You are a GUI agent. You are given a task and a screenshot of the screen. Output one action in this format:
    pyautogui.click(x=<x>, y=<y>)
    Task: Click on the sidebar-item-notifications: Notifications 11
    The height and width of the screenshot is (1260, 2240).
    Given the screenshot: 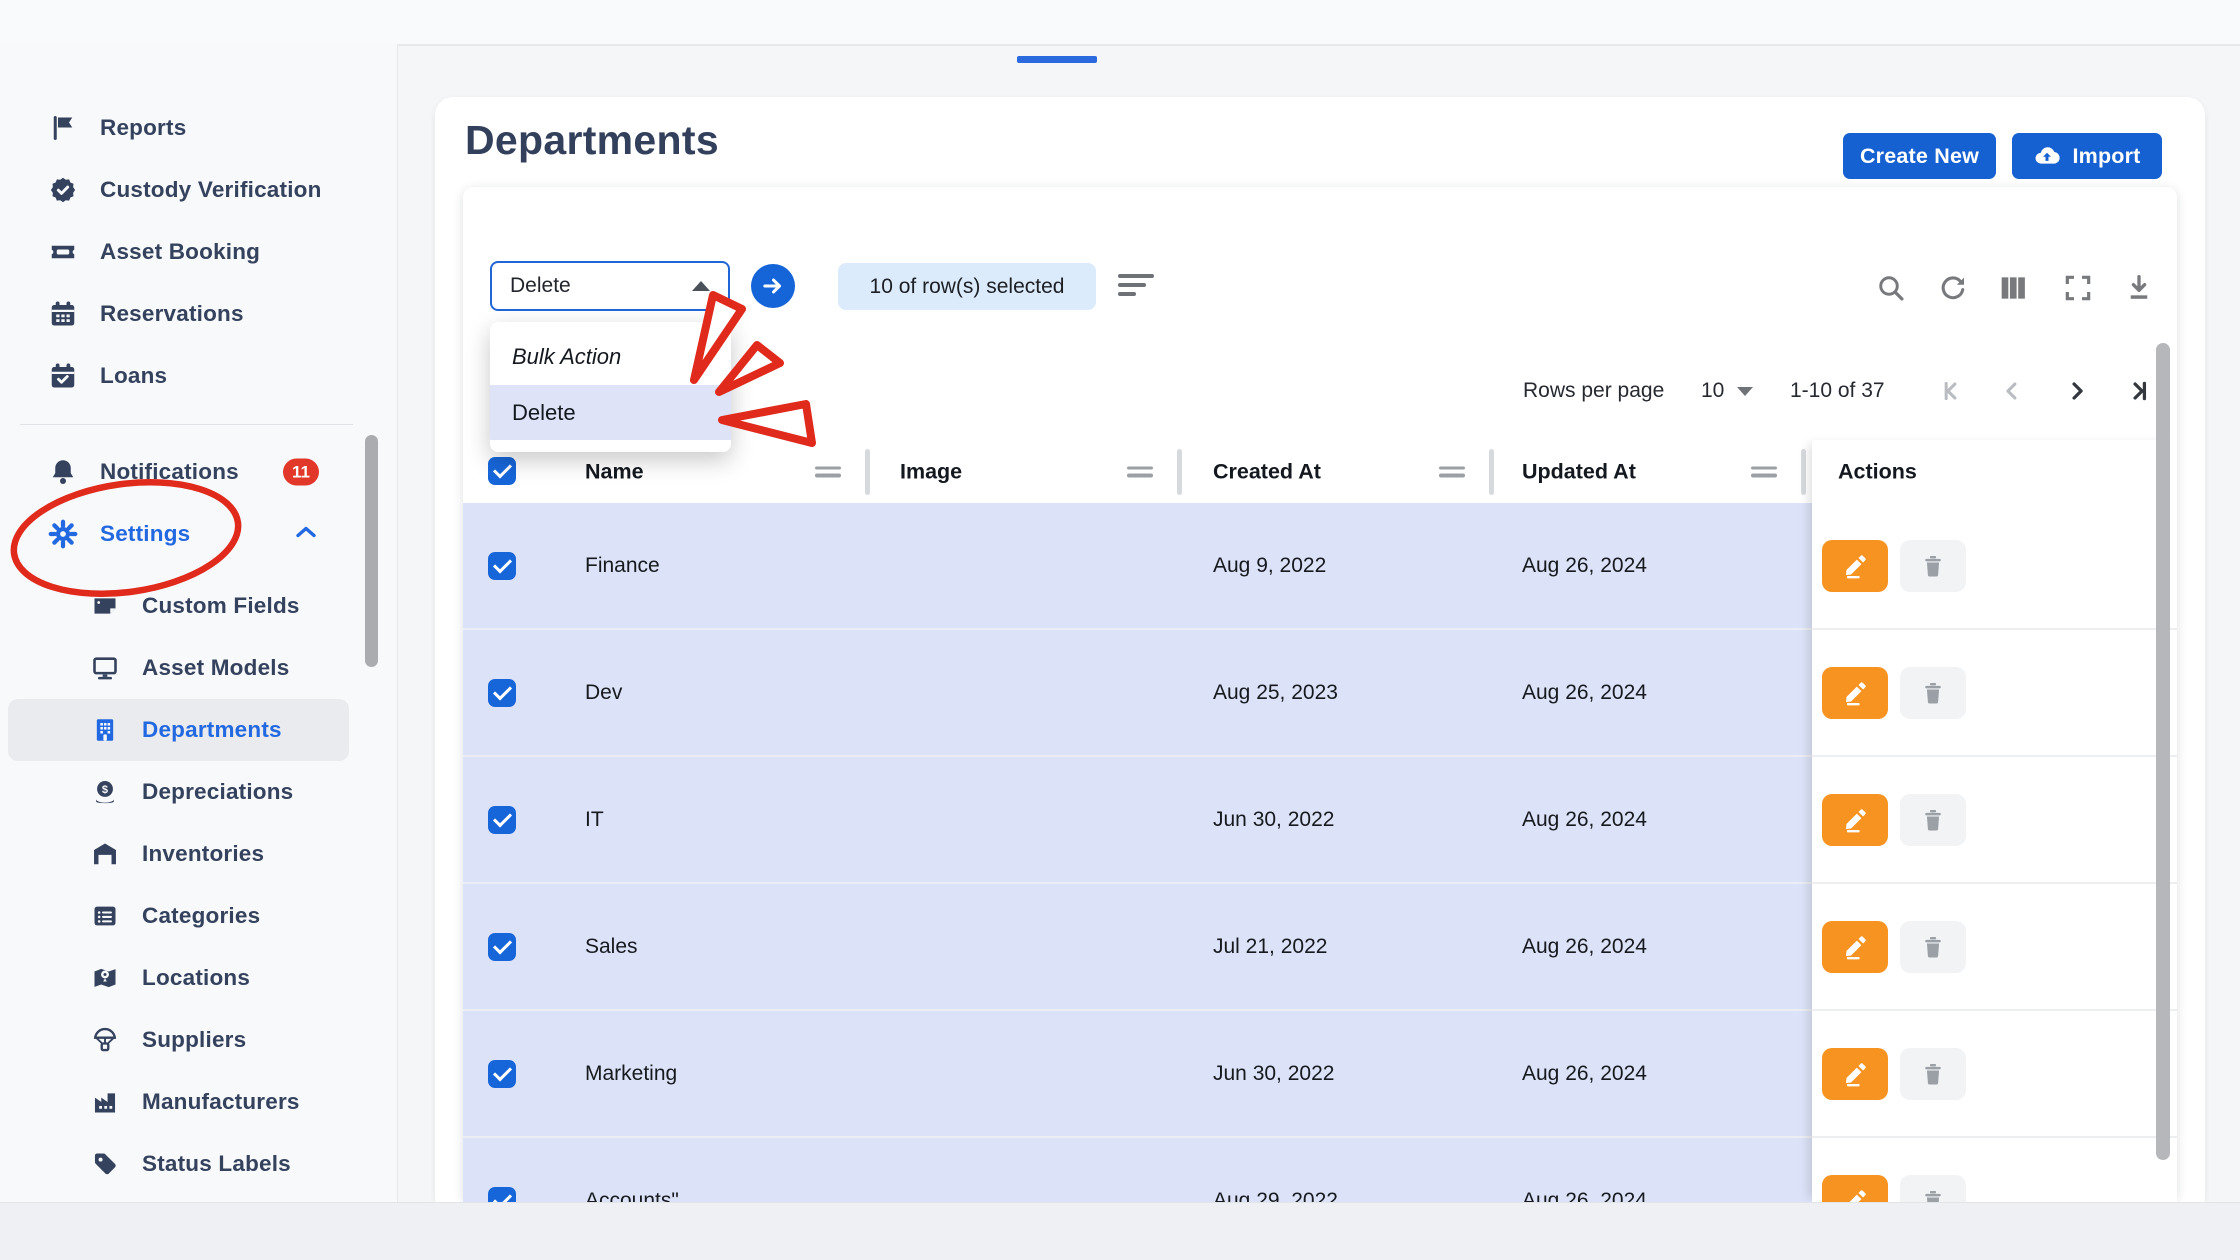 What is the action you would take?
    pyautogui.click(x=198, y=472)
    